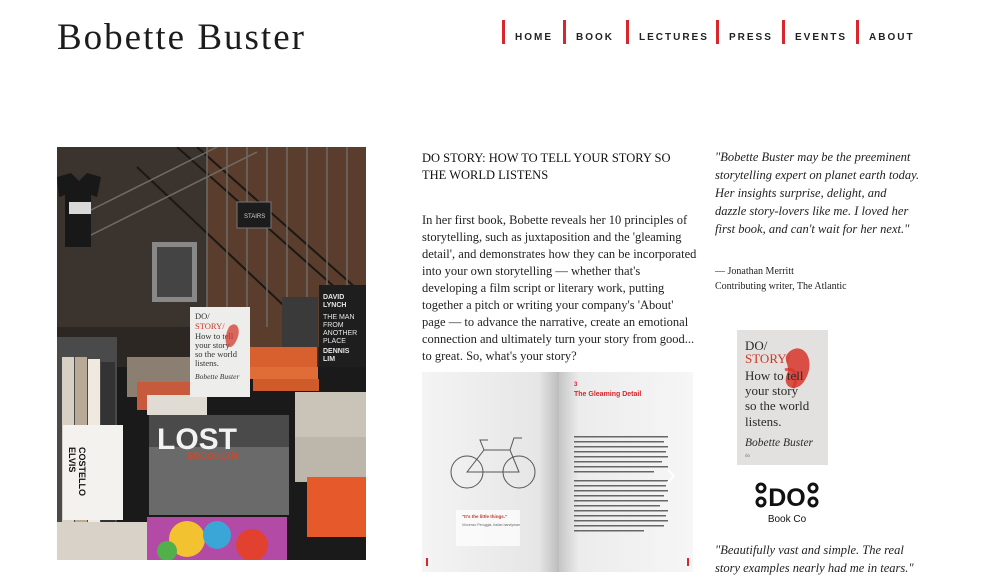 The height and width of the screenshot is (581, 997). Describe the element at coordinates (329, 359) in the screenshot. I see `lynch-line-8: LIM` at that location.